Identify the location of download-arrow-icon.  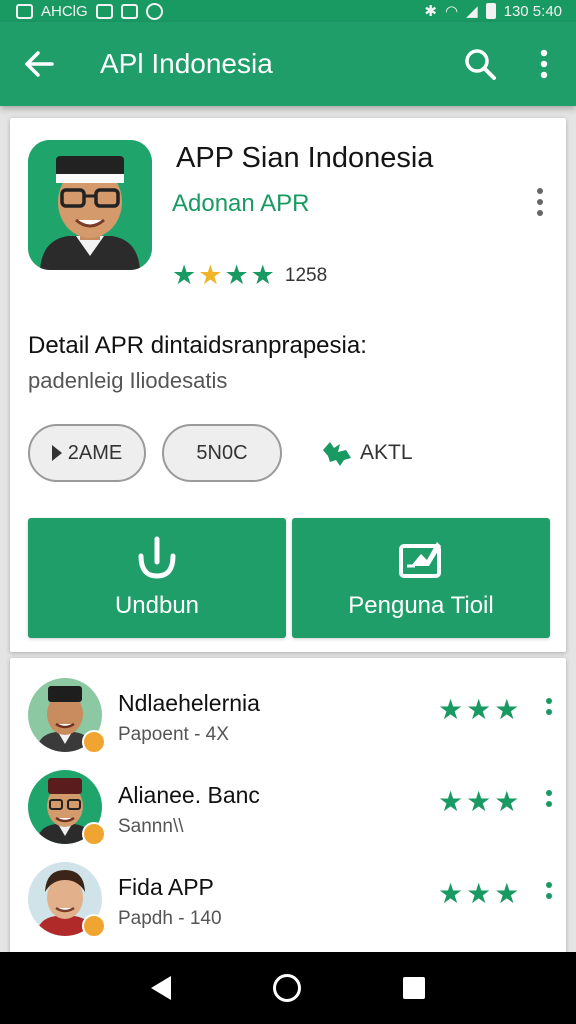
(157, 557).